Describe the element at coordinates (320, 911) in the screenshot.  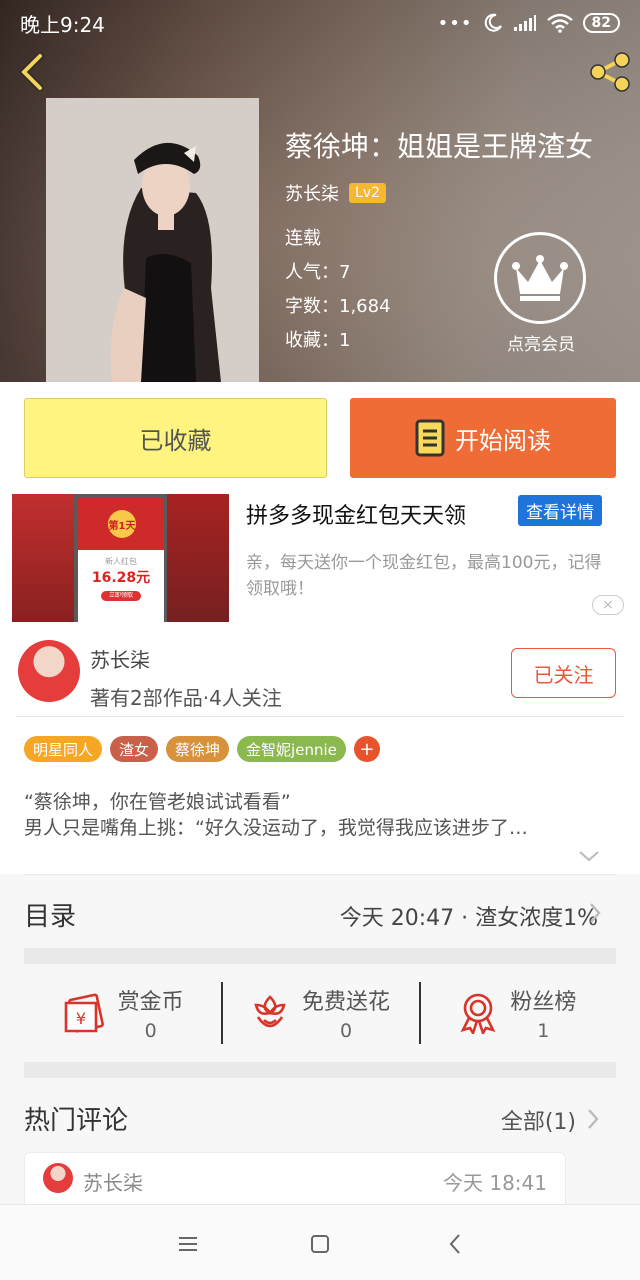
I see `table-of-contents-row: 目录 今天 20:47 · 渣女浓度1%` at that location.